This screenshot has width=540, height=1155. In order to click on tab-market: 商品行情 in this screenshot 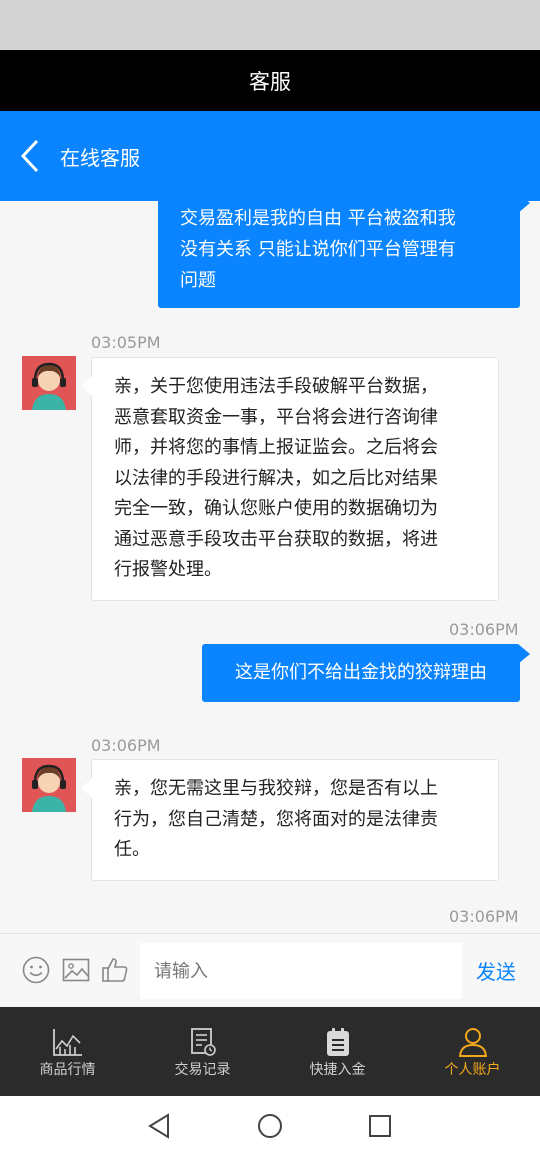, I will do `click(67, 1051)`.